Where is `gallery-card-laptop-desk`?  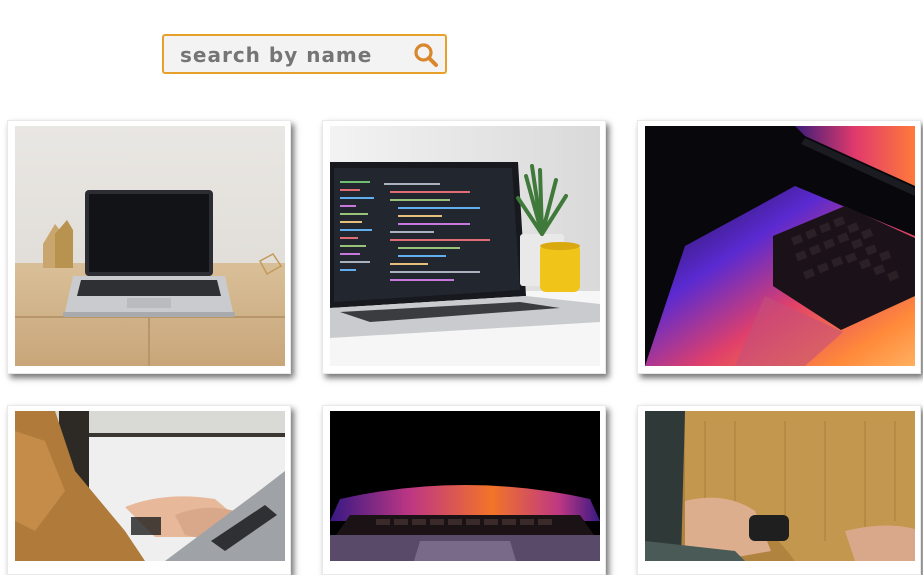 gallery-card-laptop-desk is located at coordinates (149, 247).